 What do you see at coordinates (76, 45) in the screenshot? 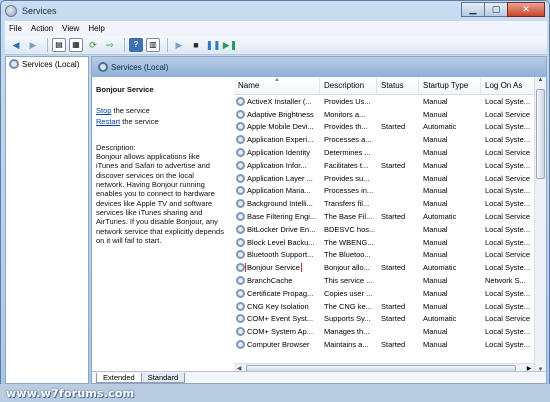
I see `properties-button: ▦` at bounding box center [76, 45].